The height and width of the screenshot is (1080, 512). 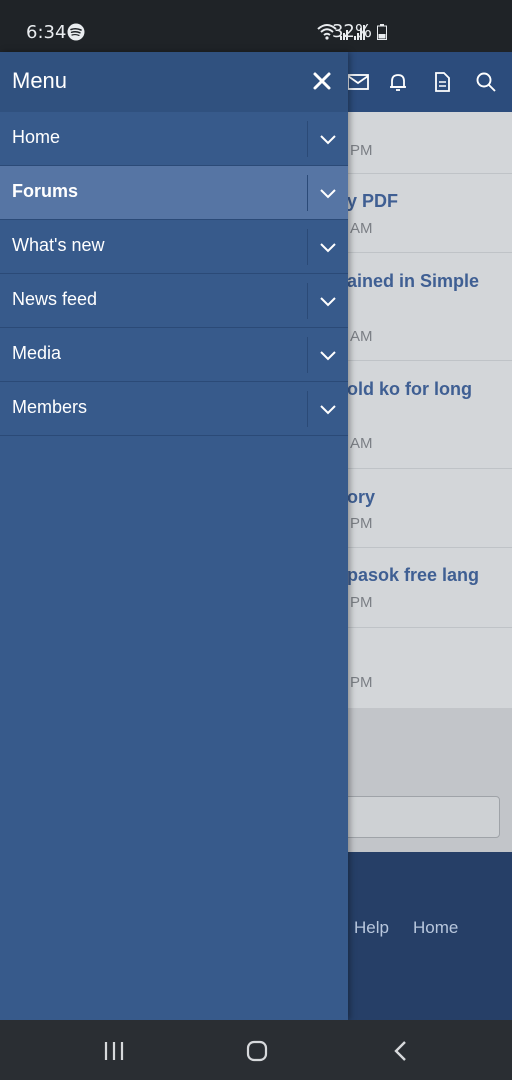 I want to click on document-icon, so click(x=442, y=82).